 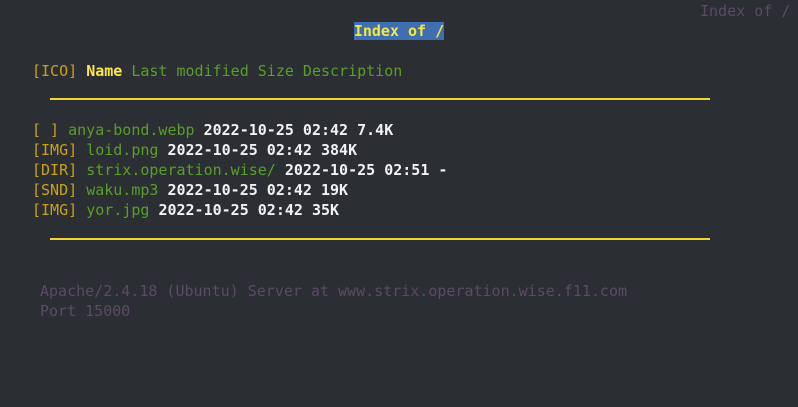 What do you see at coordinates (266, 71) in the screenshot?
I see `column-header-details: Last modified Size Description` at bounding box center [266, 71].